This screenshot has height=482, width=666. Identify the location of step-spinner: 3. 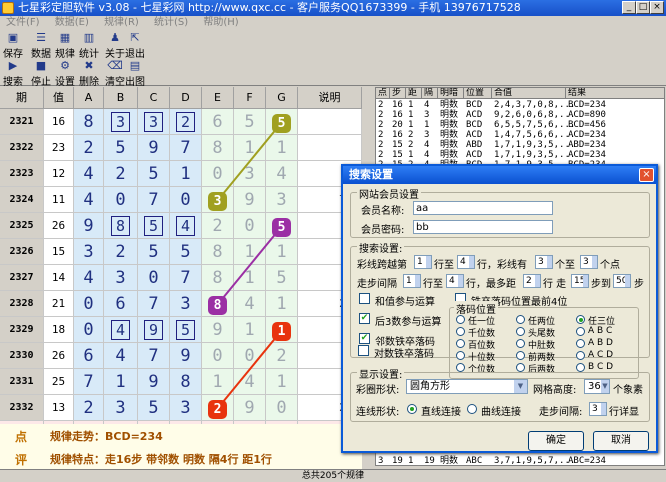
(598, 409).